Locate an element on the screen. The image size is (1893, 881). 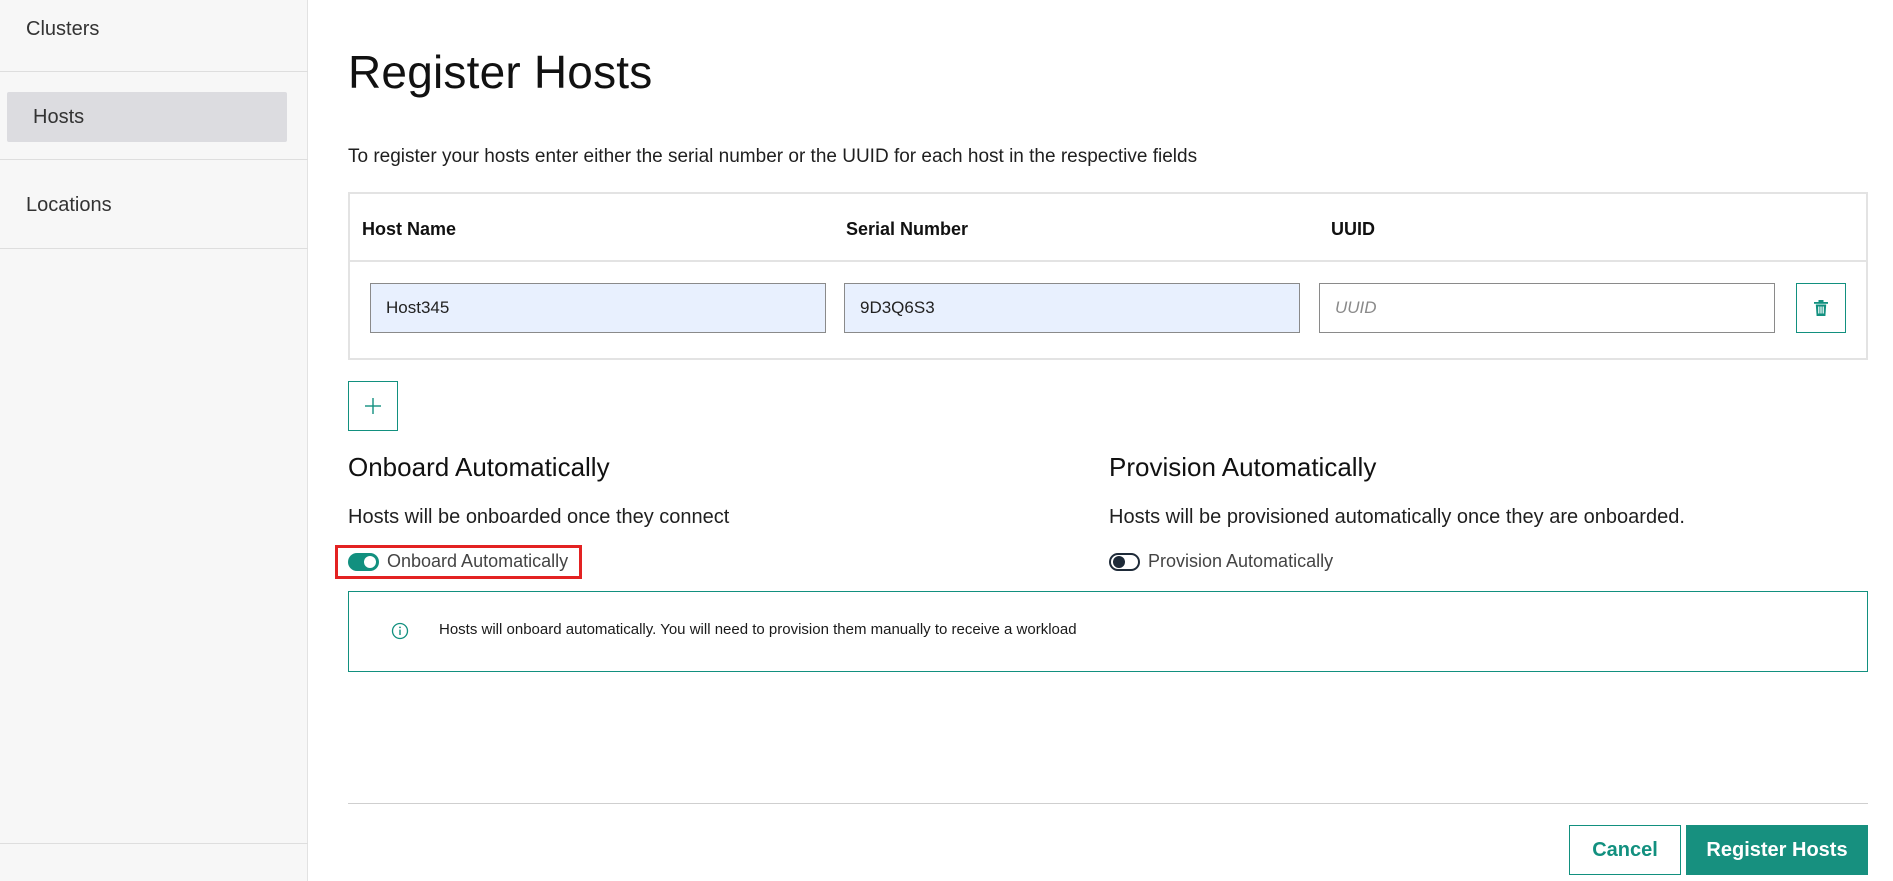
host-name-input is located at coordinates (598, 308).